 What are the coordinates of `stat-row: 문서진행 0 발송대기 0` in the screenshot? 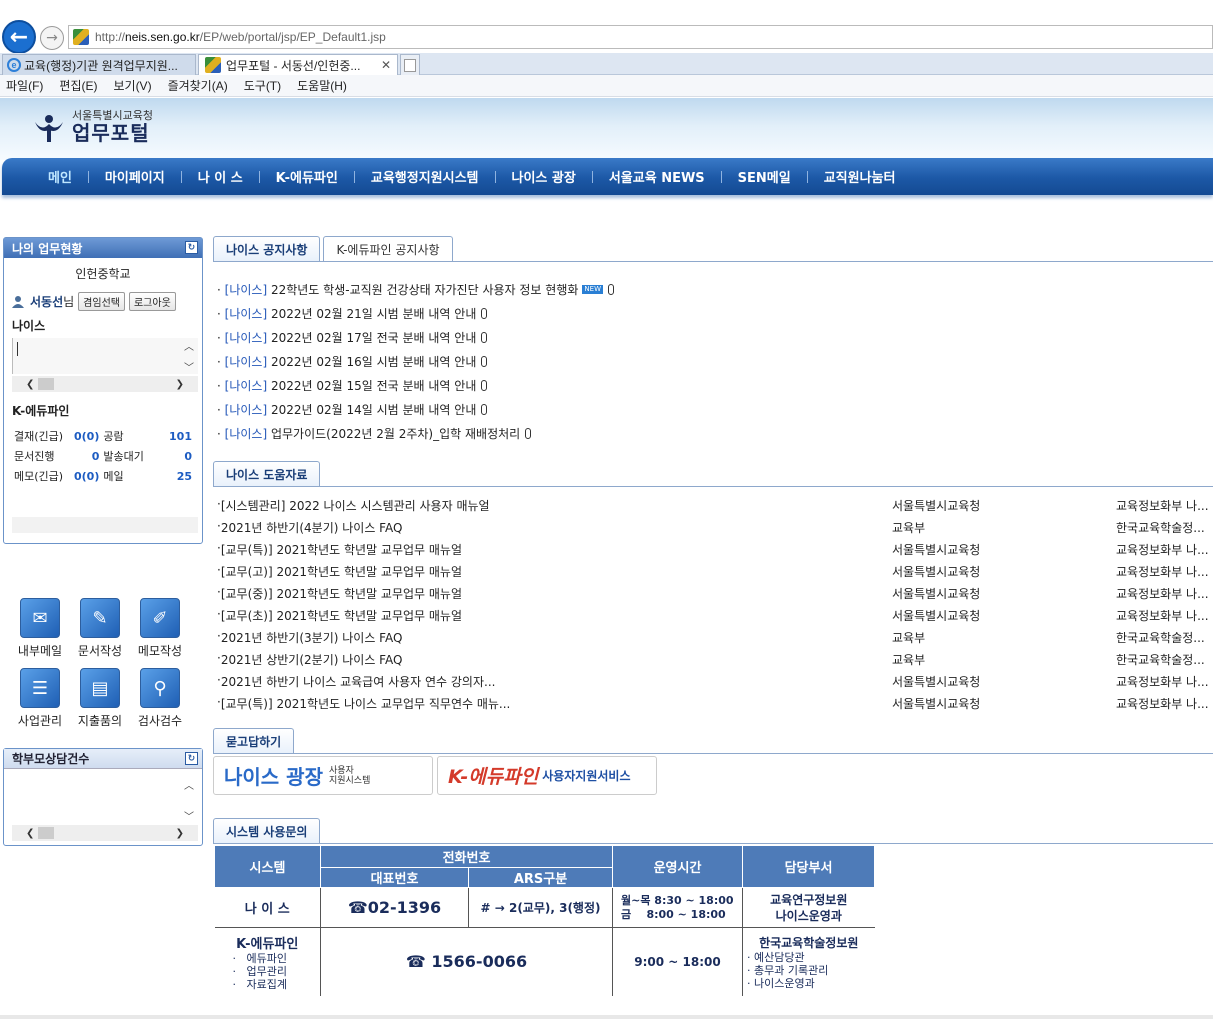 It's located at (103, 456).